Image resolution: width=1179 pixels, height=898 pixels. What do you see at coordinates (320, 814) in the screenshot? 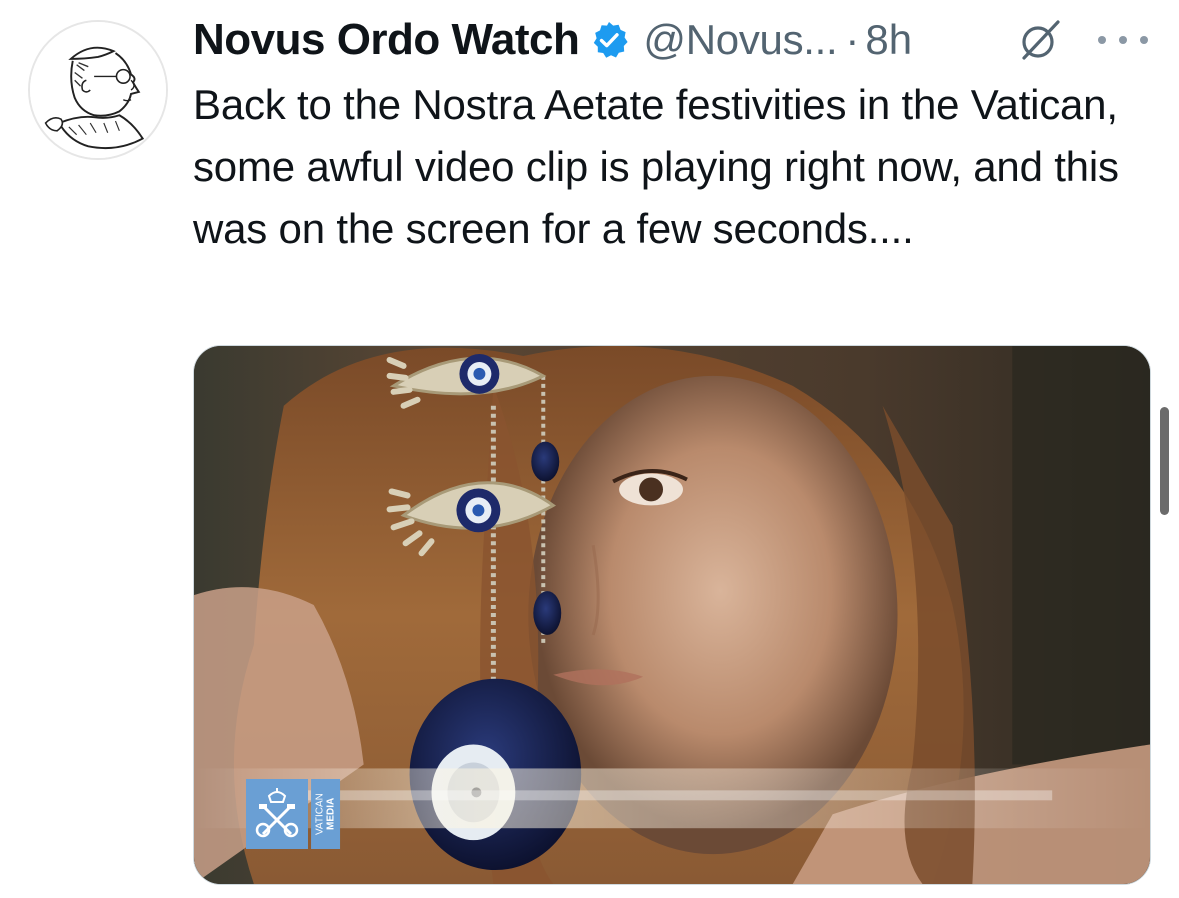
I see `watermark-line-1: VATICAN` at bounding box center [320, 814].